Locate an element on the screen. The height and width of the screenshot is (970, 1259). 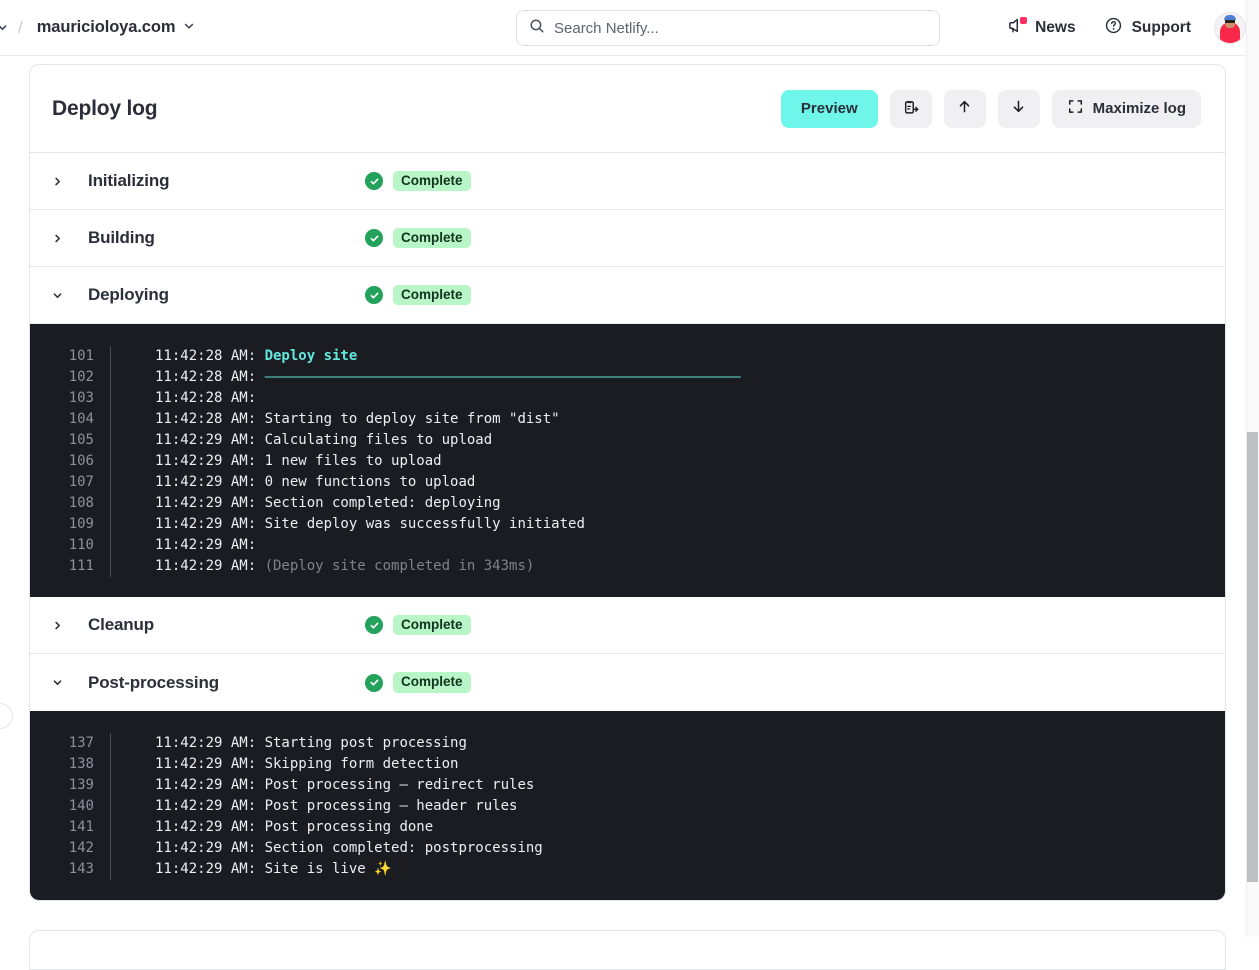
log-line-text: 11:42:28 AM: Deploy site is located at coordinates (234, 356).